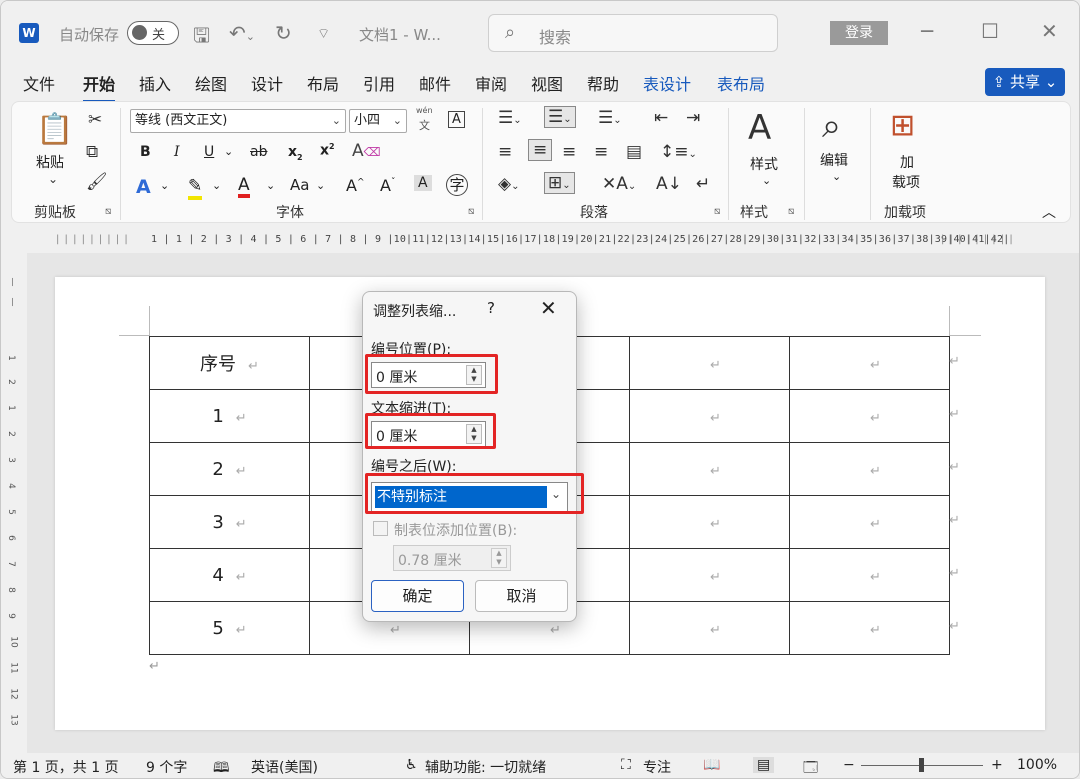 This screenshot has width=1080, height=779. I want to click on align-right-icon: ≡, so click(569, 152).